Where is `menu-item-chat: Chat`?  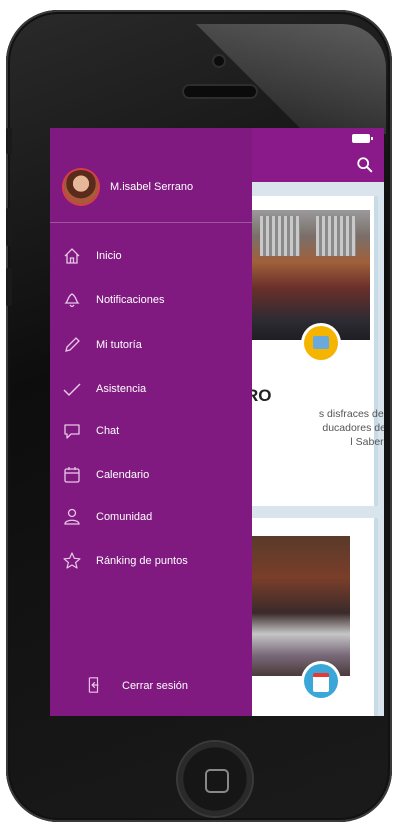
menu-item-chat: Chat is located at coordinates (151, 432).